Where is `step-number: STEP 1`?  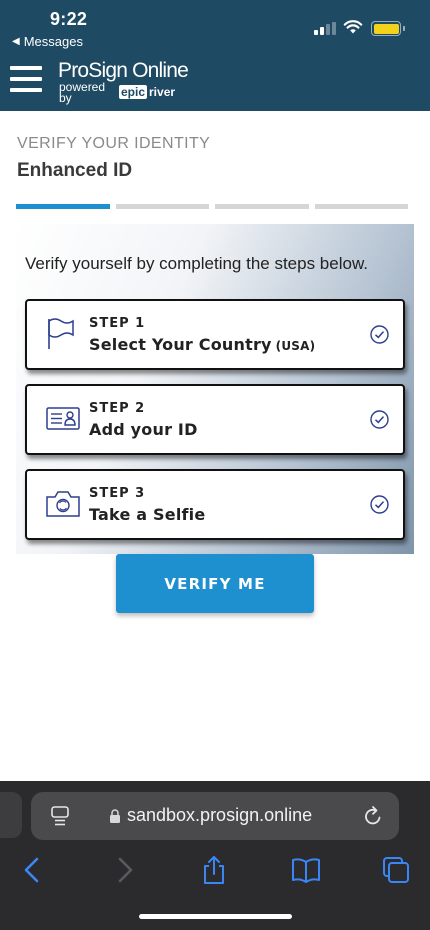 step-number: STEP 1 is located at coordinates (117, 323).